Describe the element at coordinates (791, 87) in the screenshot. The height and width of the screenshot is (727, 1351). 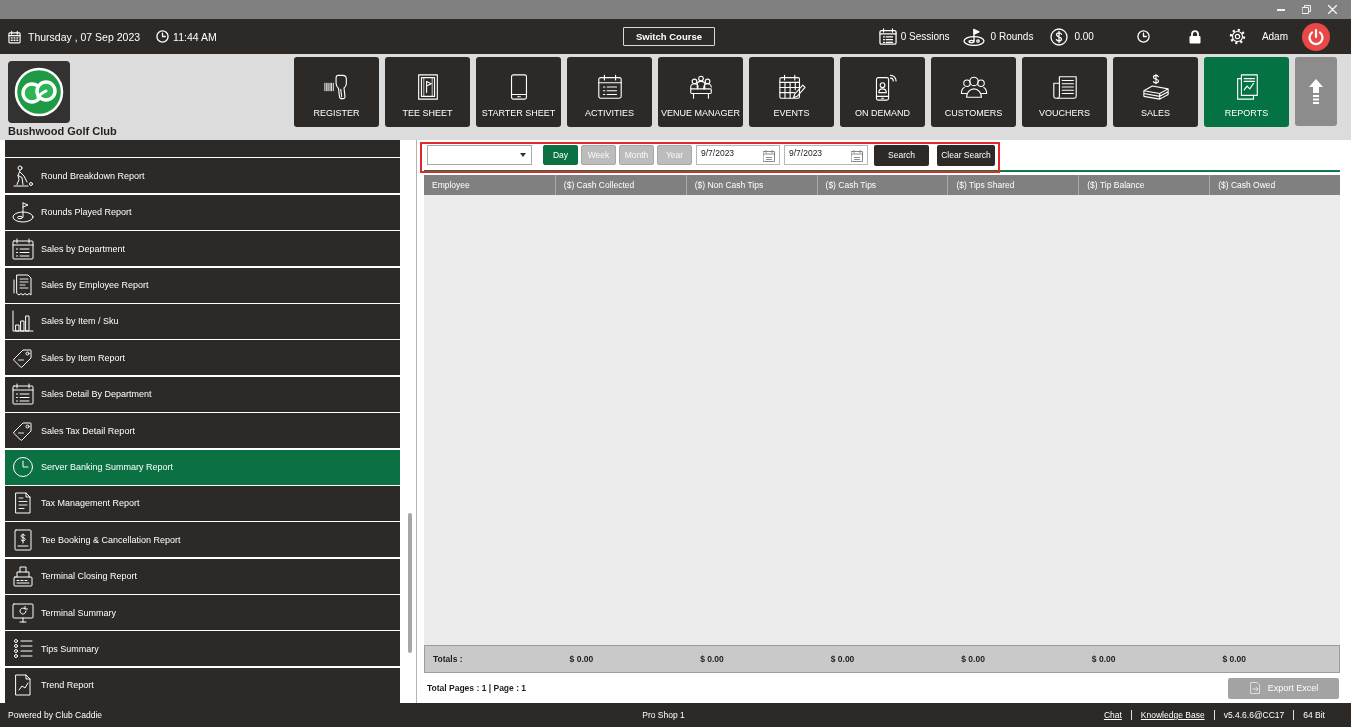
I see `calendar-pencil-icon` at that location.